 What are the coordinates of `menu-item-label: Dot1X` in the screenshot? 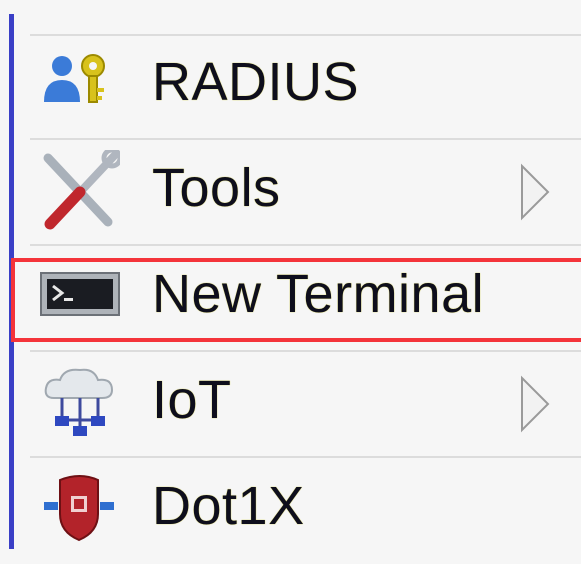 It's located at (228, 506).